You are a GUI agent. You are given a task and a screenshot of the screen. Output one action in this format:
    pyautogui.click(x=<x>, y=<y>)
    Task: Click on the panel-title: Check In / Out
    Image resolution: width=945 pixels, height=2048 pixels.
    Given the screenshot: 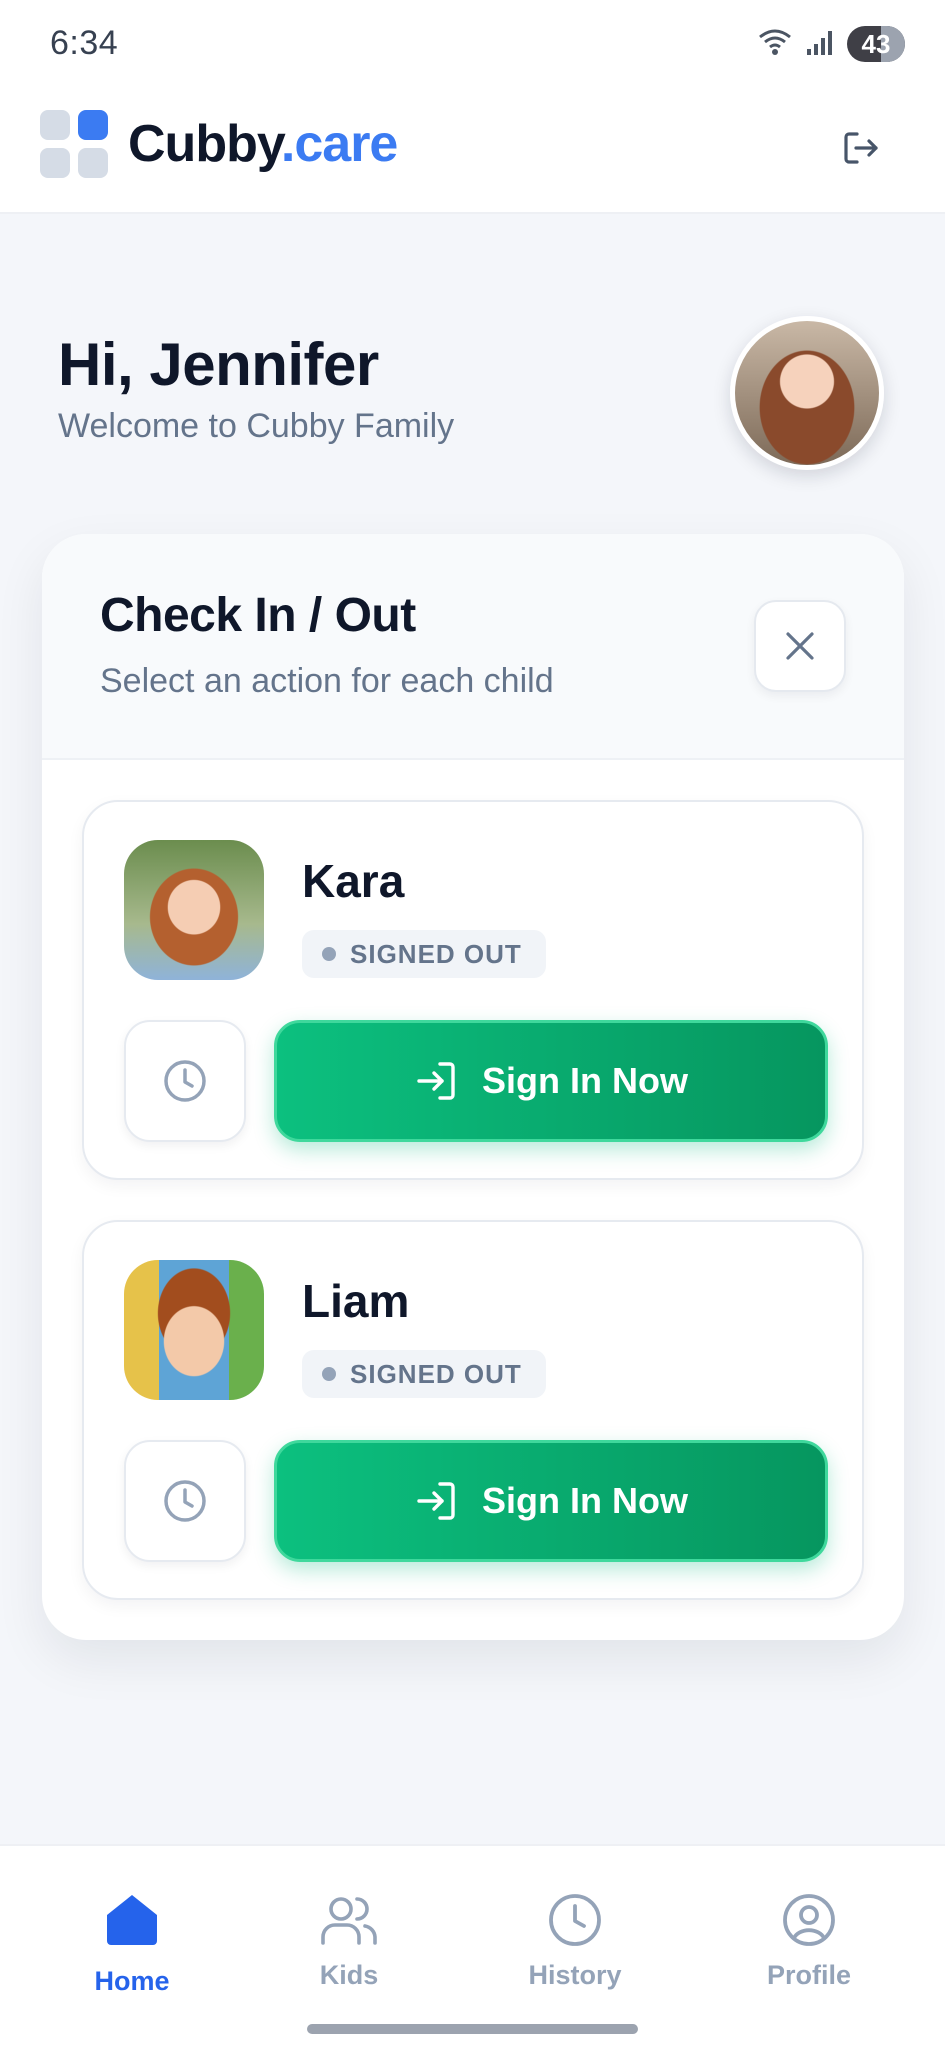 What is the action you would take?
    pyautogui.click(x=258, y=615)
    